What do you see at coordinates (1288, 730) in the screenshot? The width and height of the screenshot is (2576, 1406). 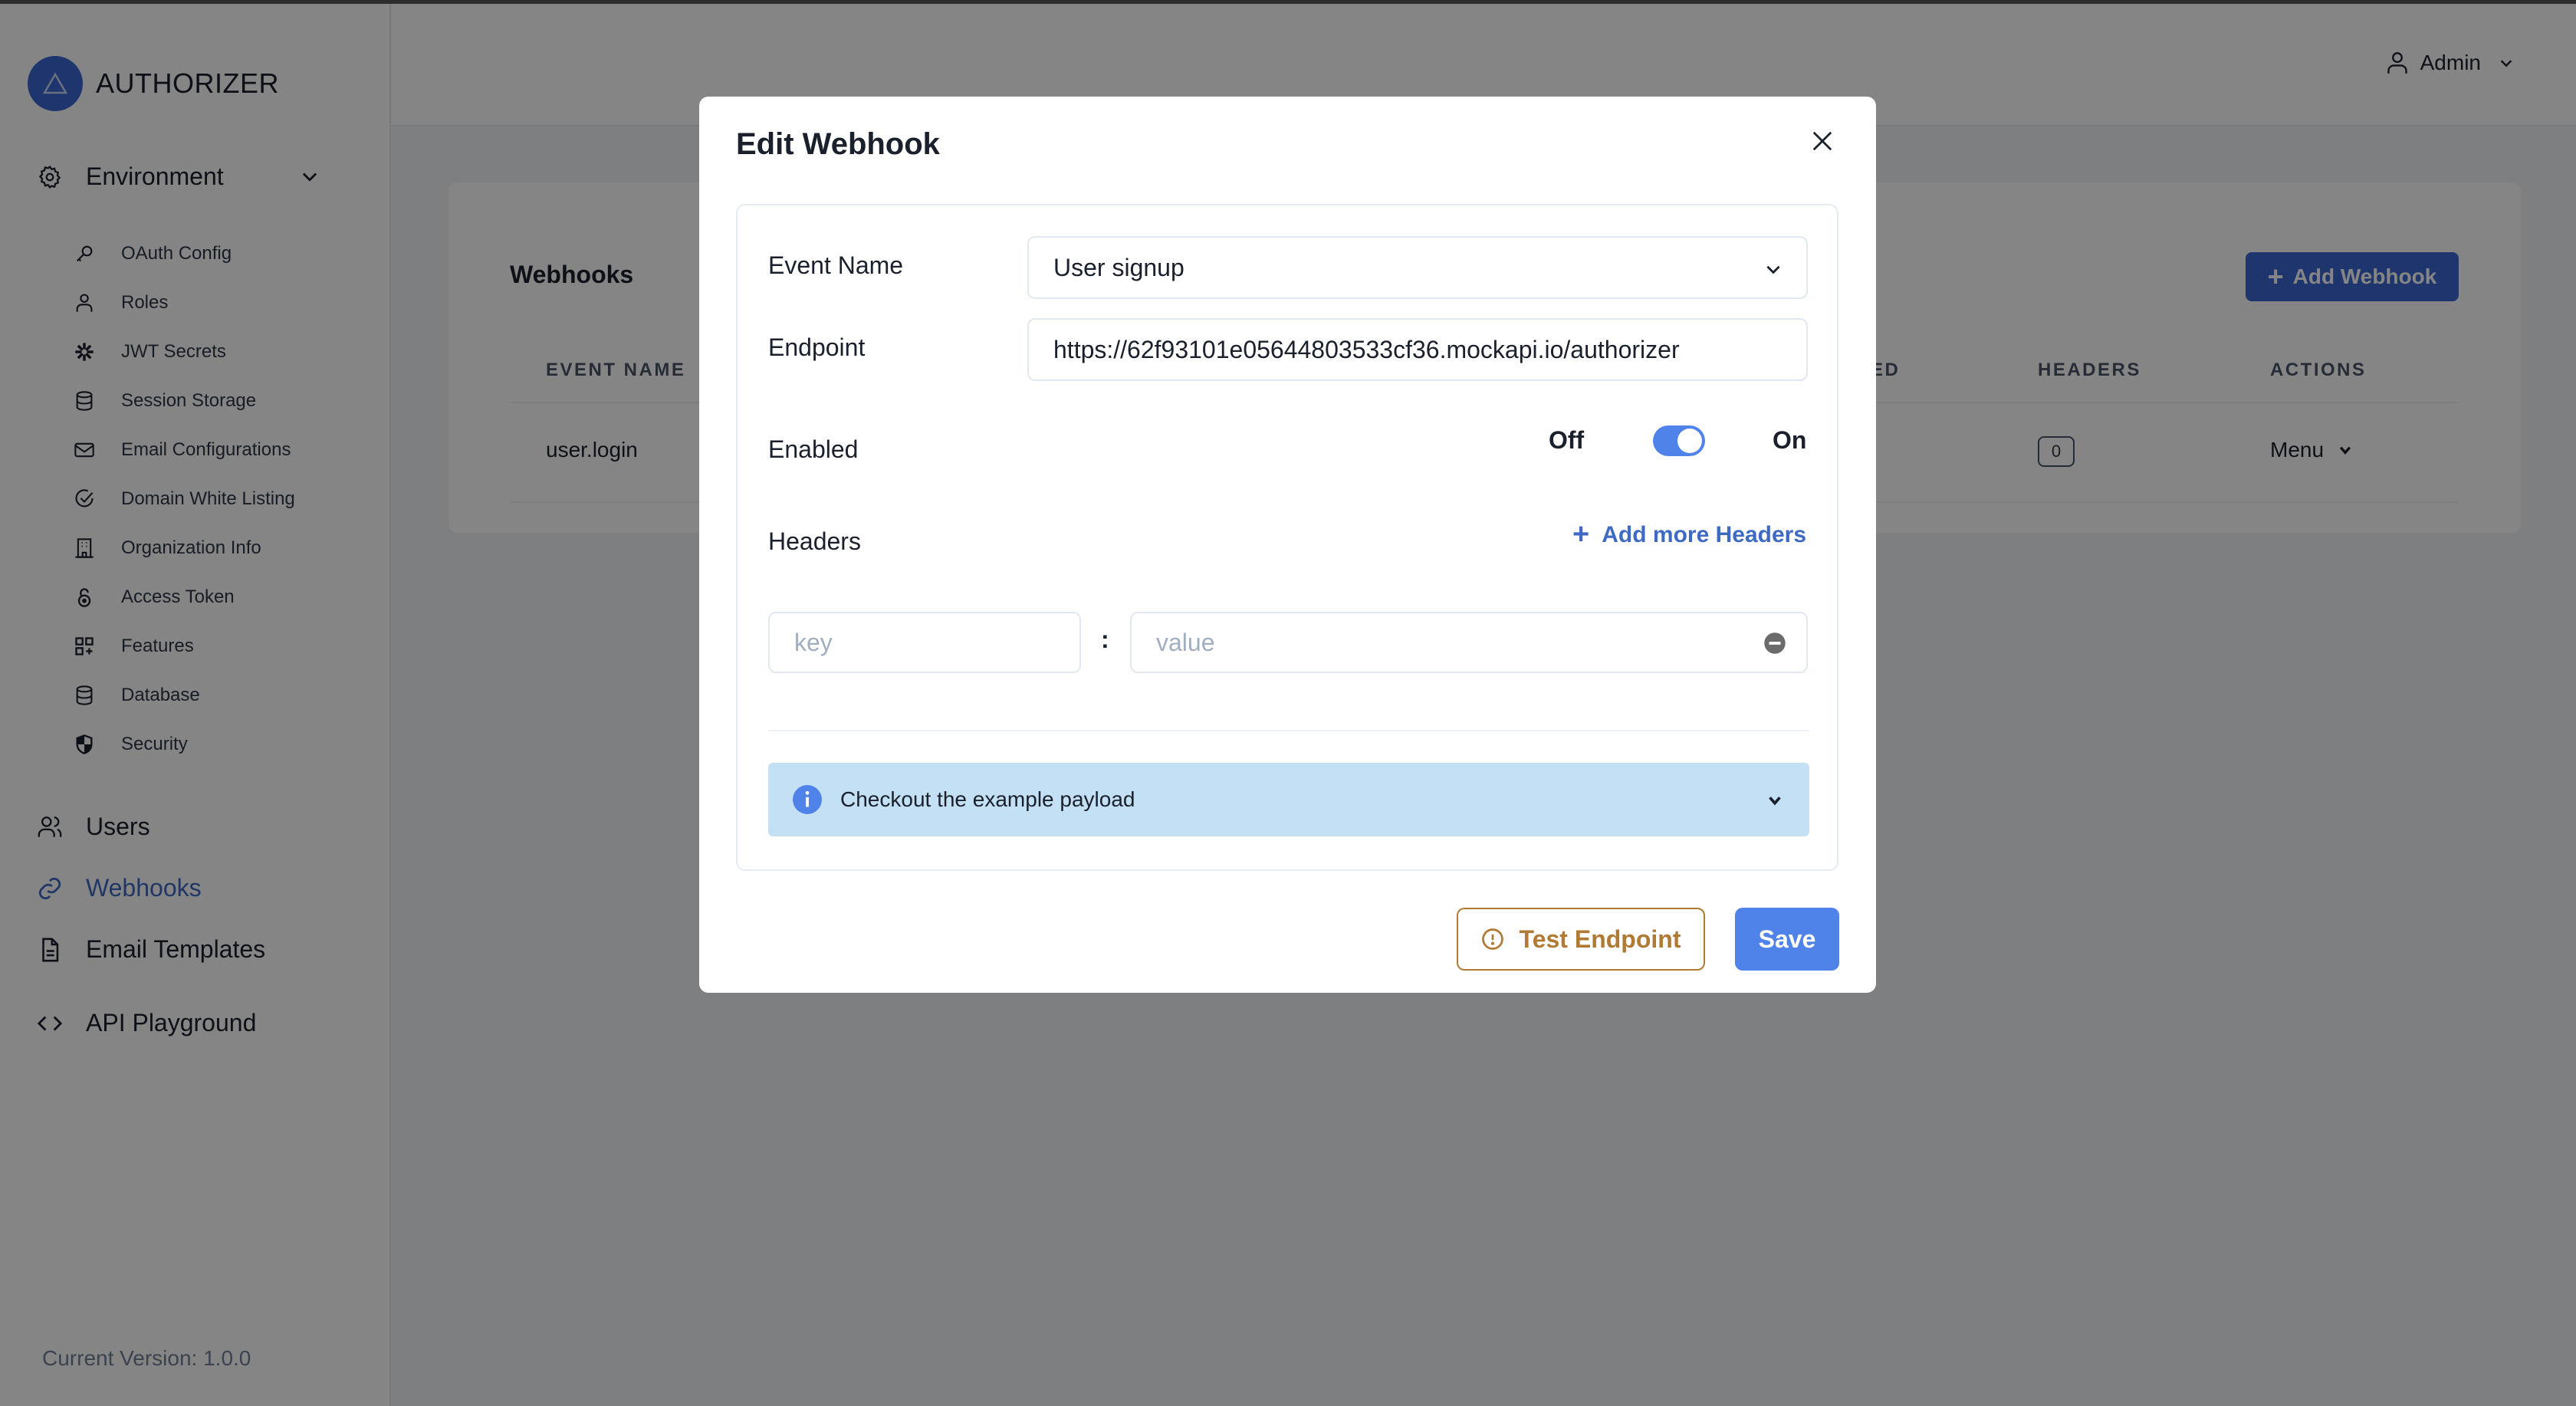 I see `form-divider` at bounding box center [1288, 730].